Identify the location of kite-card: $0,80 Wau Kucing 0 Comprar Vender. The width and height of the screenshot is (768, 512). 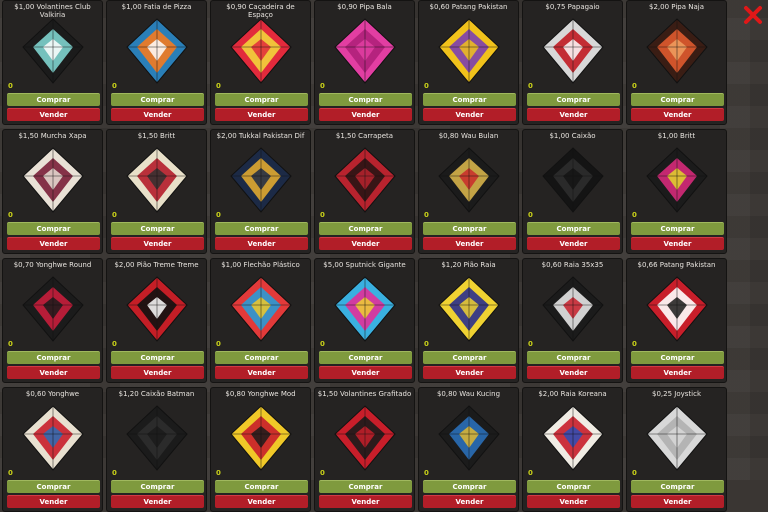
(468, 449).